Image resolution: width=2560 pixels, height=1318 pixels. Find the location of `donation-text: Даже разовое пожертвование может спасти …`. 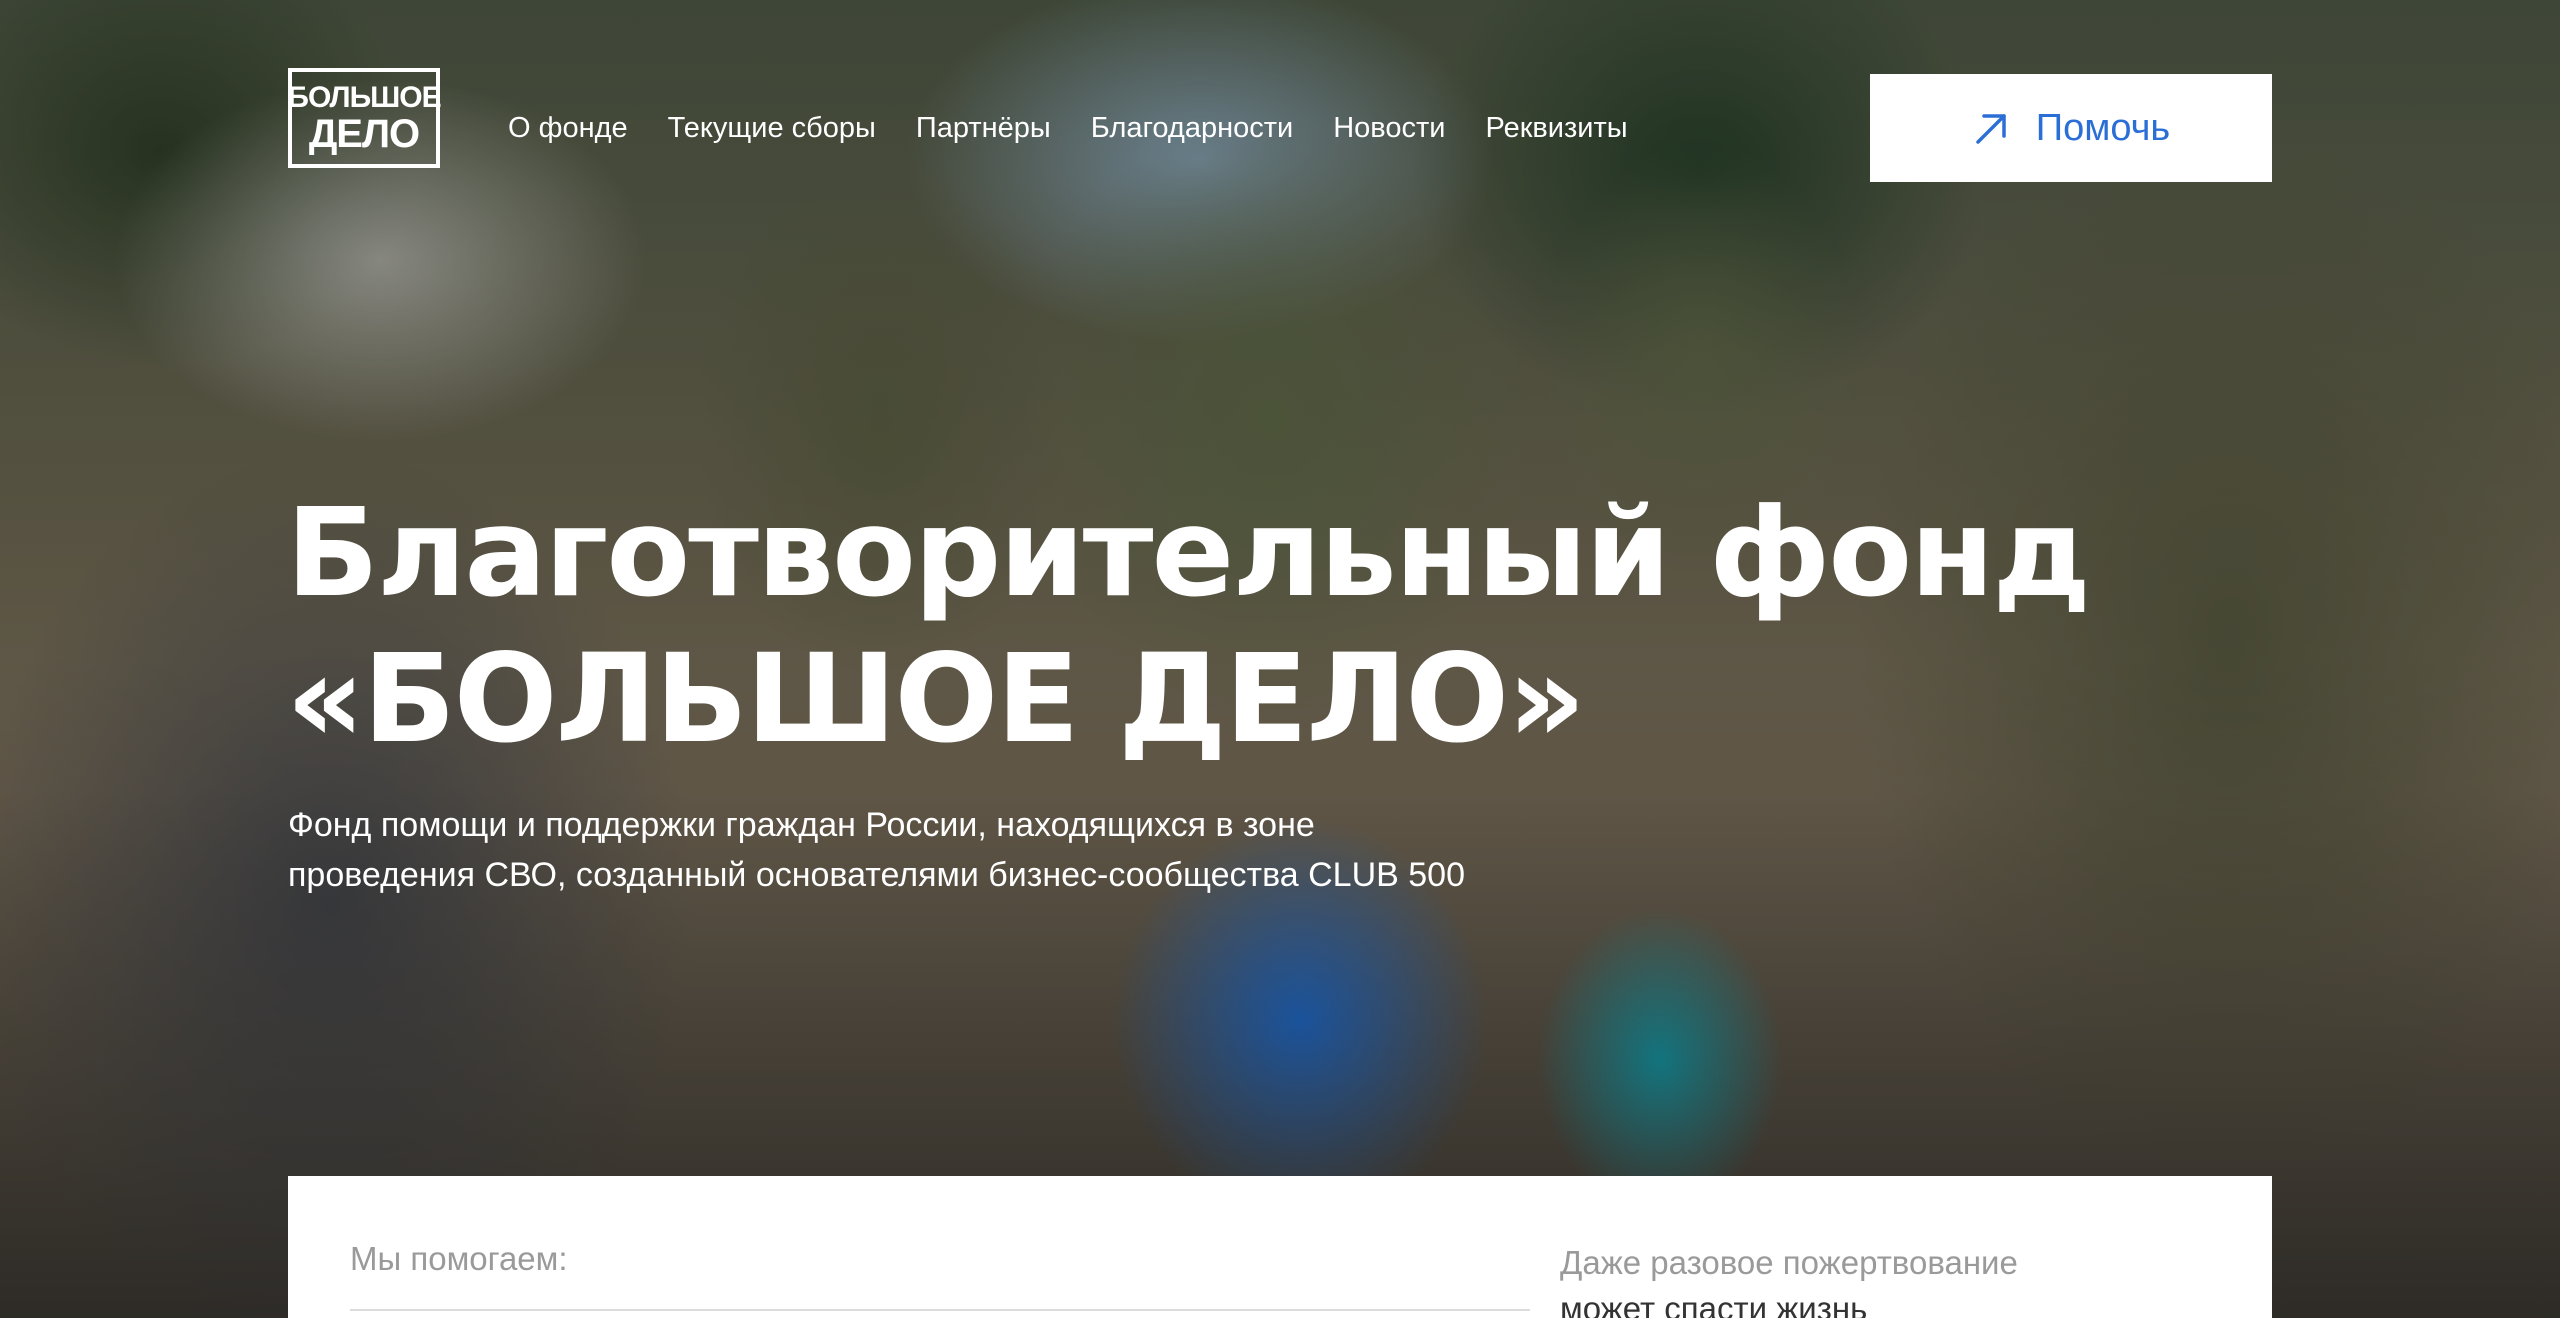

donation-text: Даже разовое пожертвование может спасти … is located at coordinates (1900, 1279).